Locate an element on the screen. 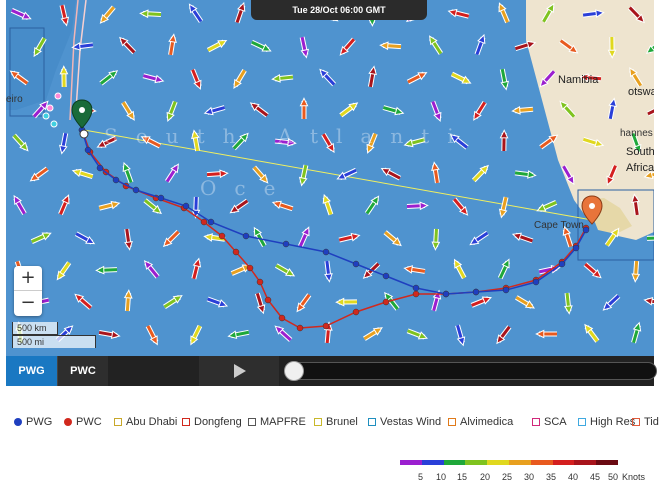  start-marker-dot is located at coordinates (82, 110).